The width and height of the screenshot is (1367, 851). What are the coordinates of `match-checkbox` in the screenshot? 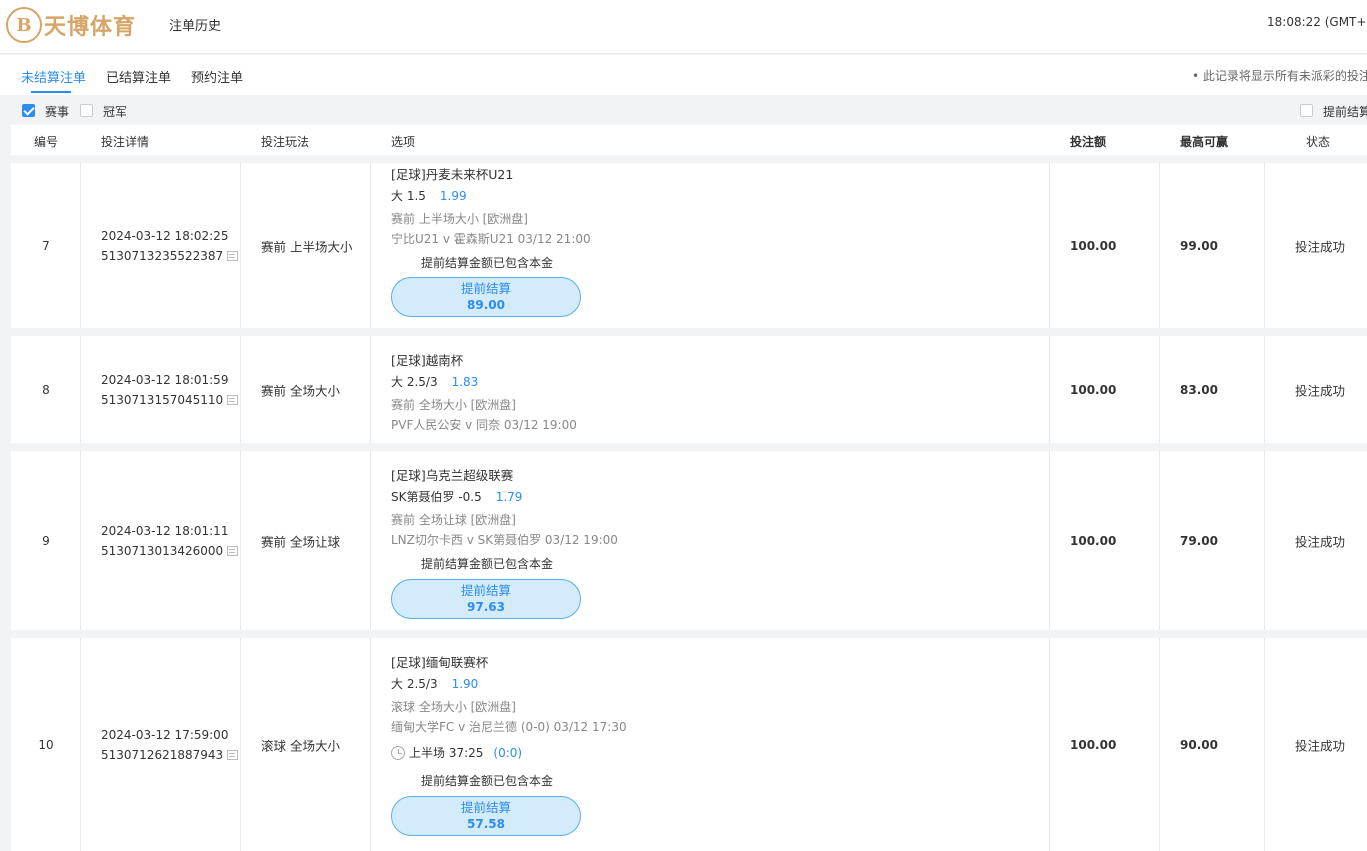 It's located at (28, 110).